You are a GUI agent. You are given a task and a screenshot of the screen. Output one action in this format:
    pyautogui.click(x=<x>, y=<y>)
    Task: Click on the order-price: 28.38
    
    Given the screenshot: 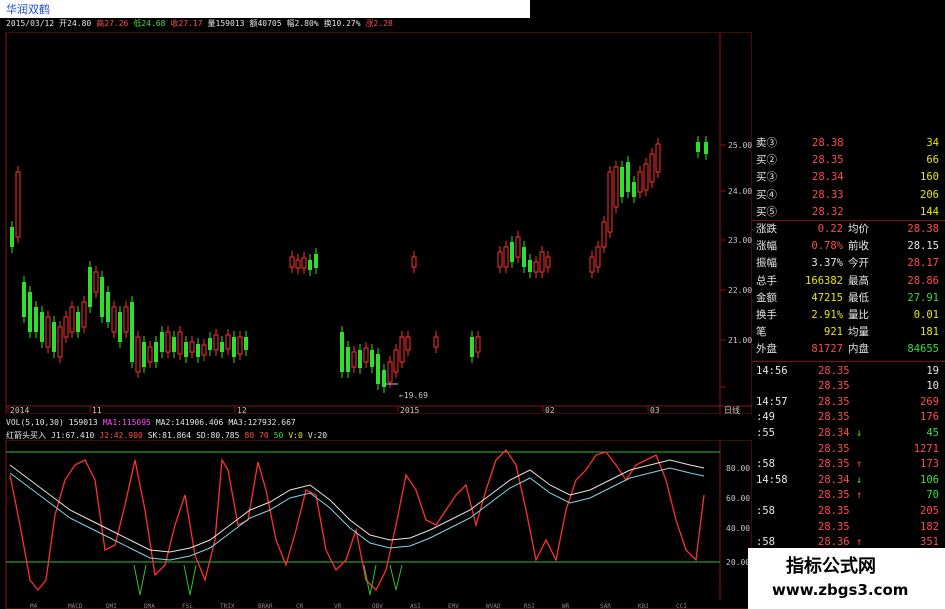 What is the action you would take?
    pyautogui.click(x=828, y=143)
    